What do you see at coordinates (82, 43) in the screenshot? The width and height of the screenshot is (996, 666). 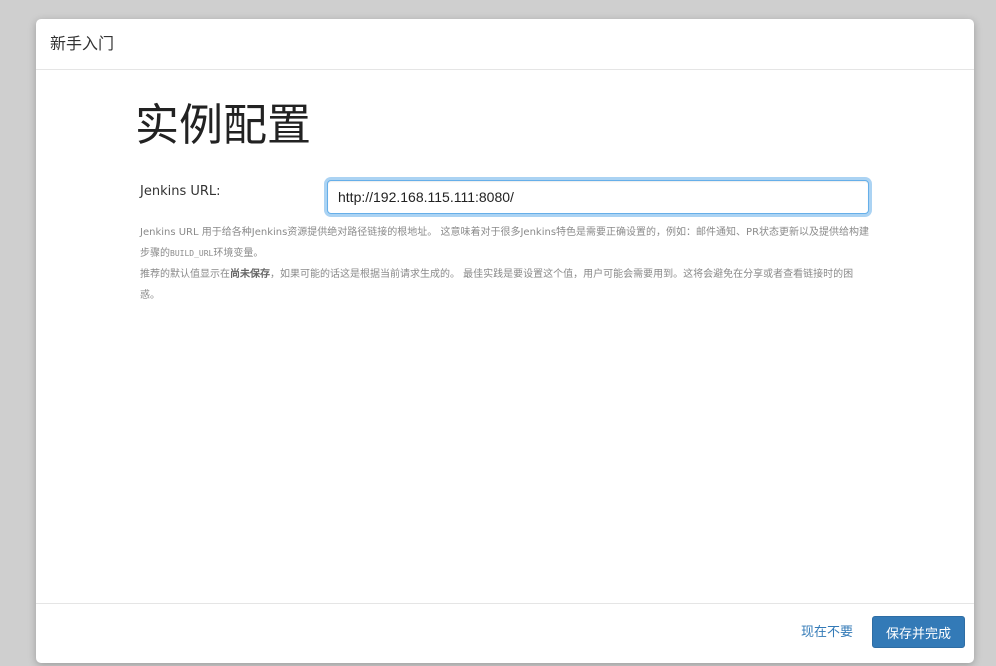 I see `dialog-title: 新手入门` at bounding box center [82, 43].